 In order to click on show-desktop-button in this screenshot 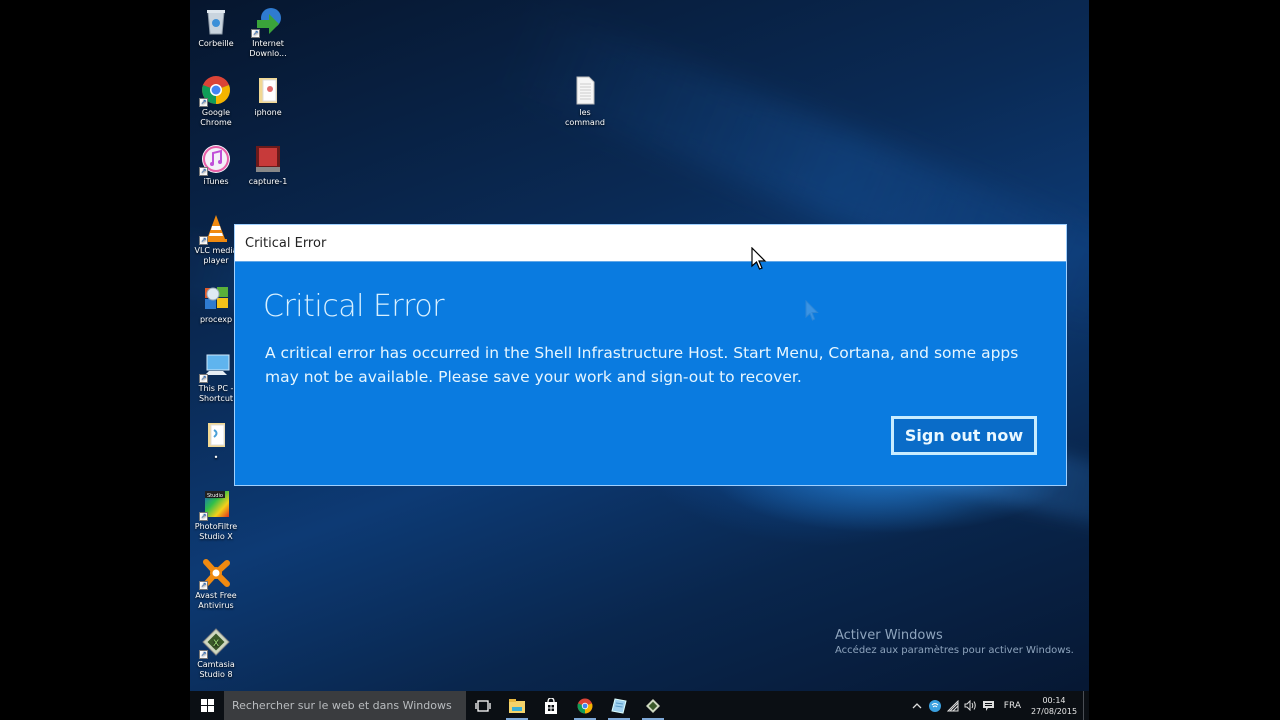, I will do `click(1086, 705)`.